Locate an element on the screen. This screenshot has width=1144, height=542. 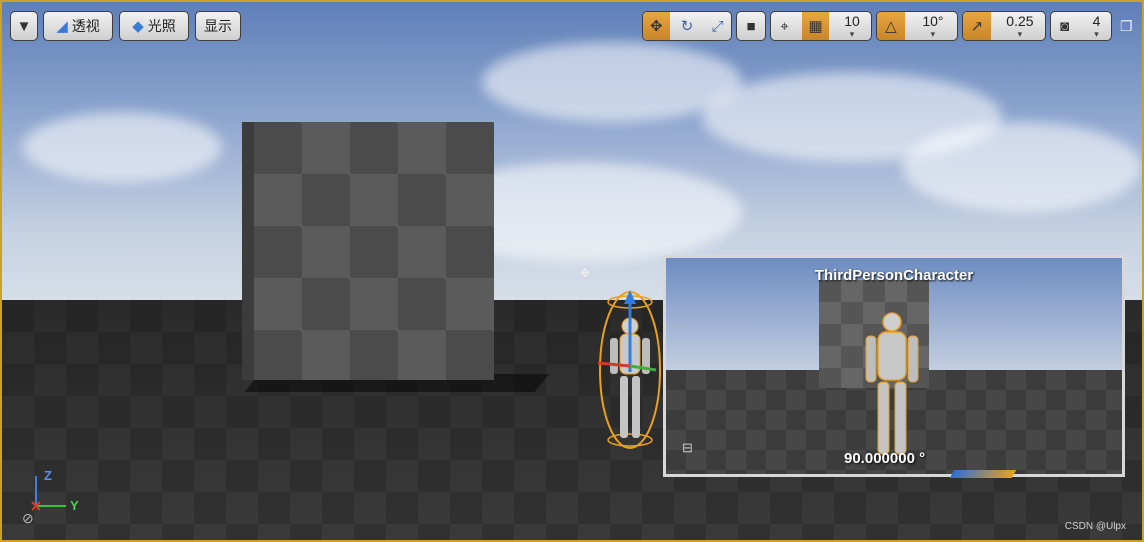
light-source-icon: ✥ is located at coordinates (585, 273).